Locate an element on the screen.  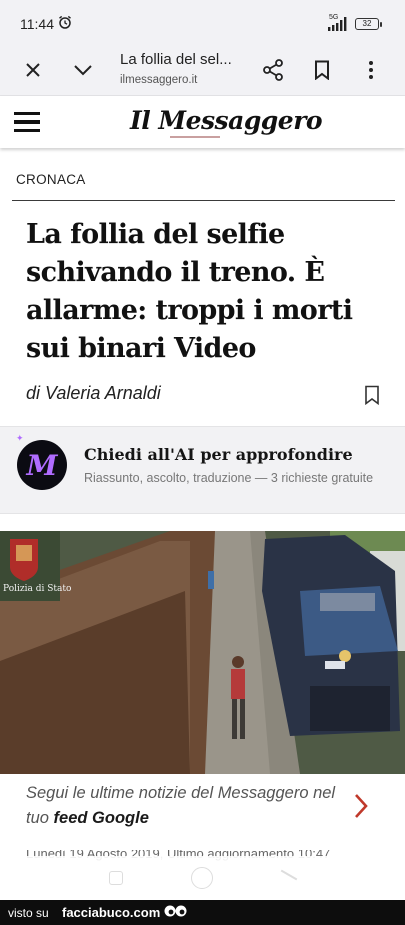
feed-google-link: feed Google is located at coordinates (101, 818).